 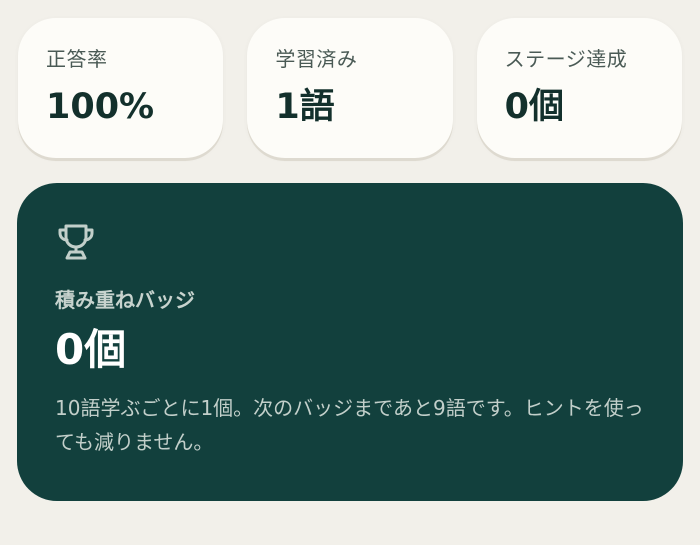 I want to click on stat-label: 学習済み, so click(x=316, y=59).